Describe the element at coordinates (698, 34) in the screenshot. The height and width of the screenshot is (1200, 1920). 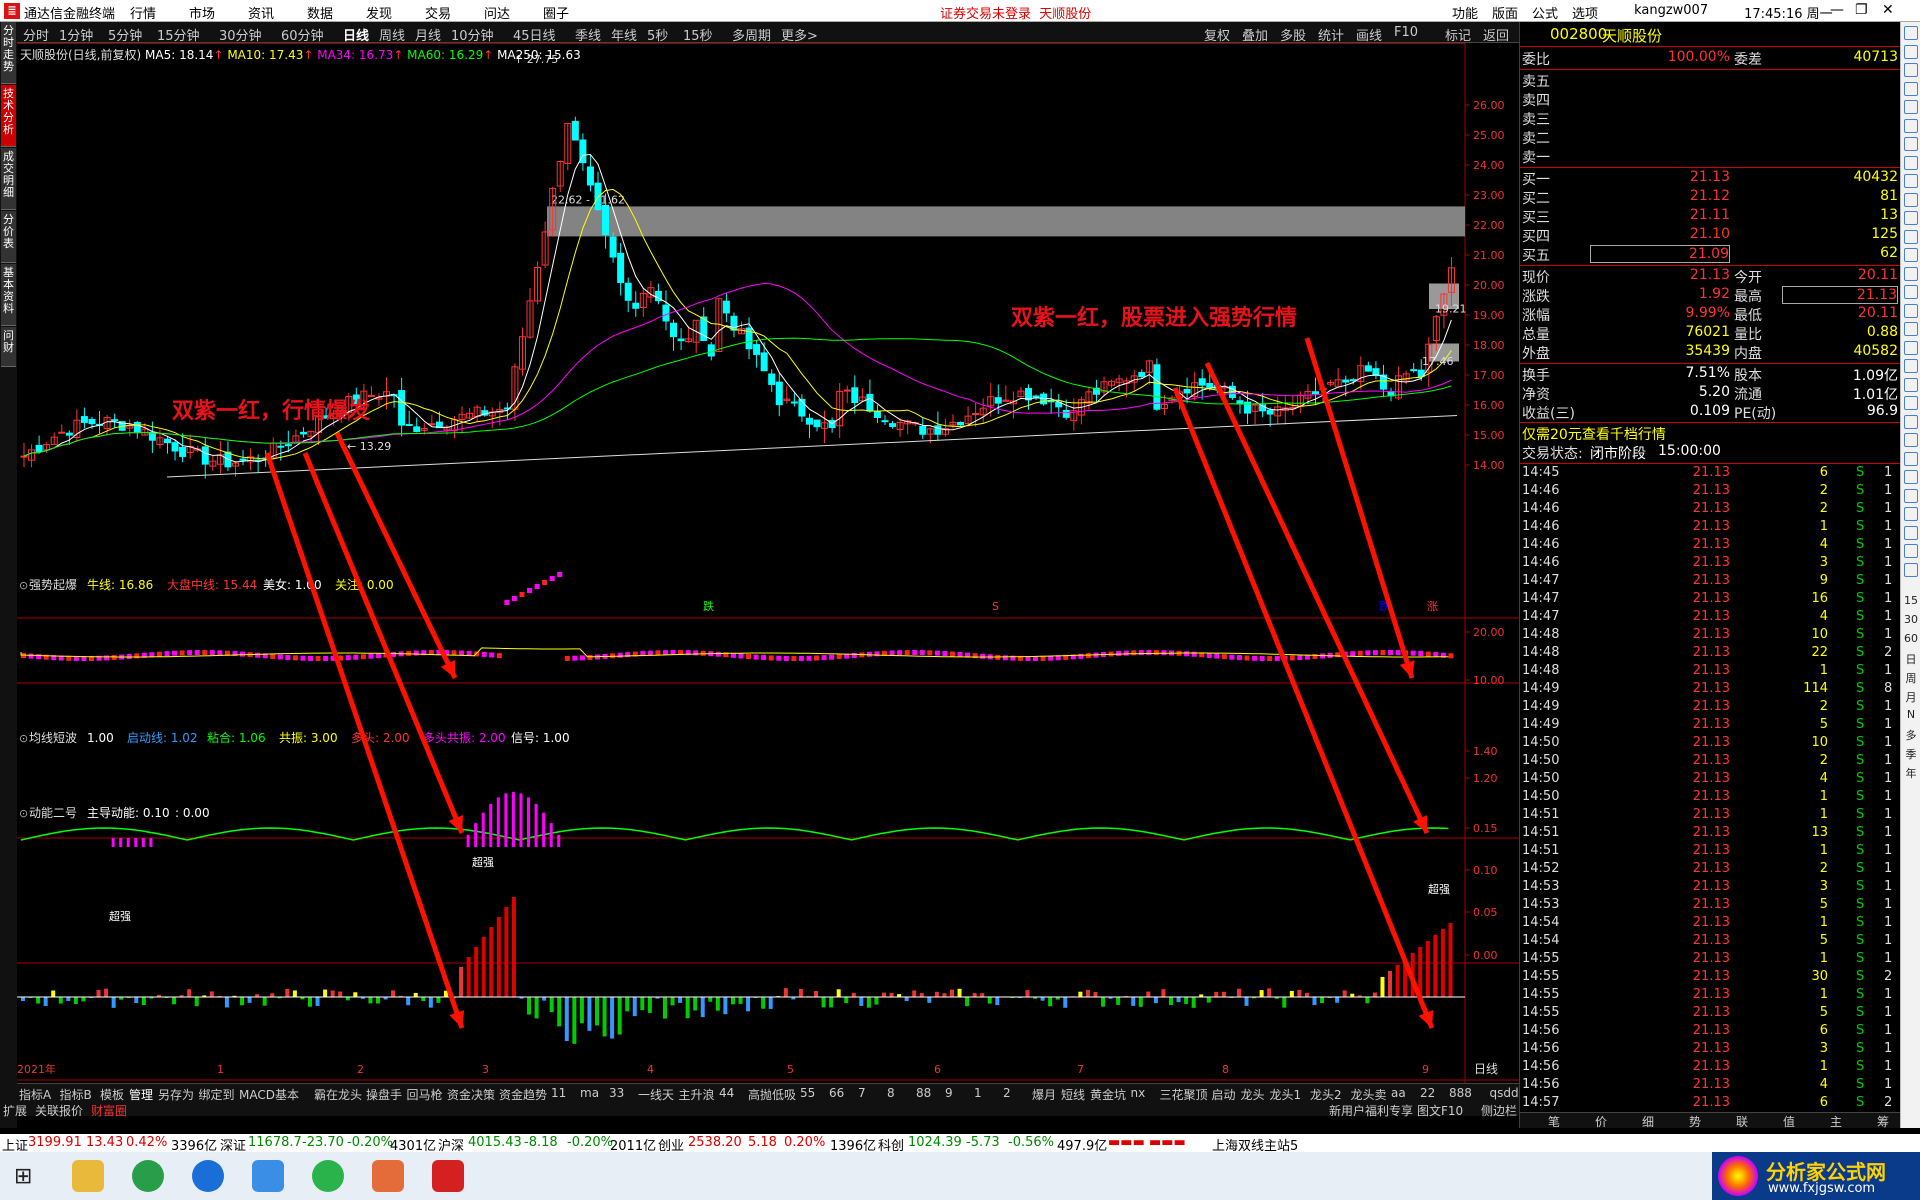
I see `period-tab-14: 15秒` at that location.